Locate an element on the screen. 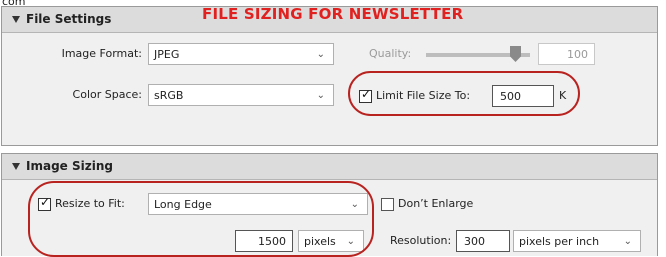 The height and width of the screenshot is (257, 666). quality-slider-thumb is located at coordinates (515, 54).